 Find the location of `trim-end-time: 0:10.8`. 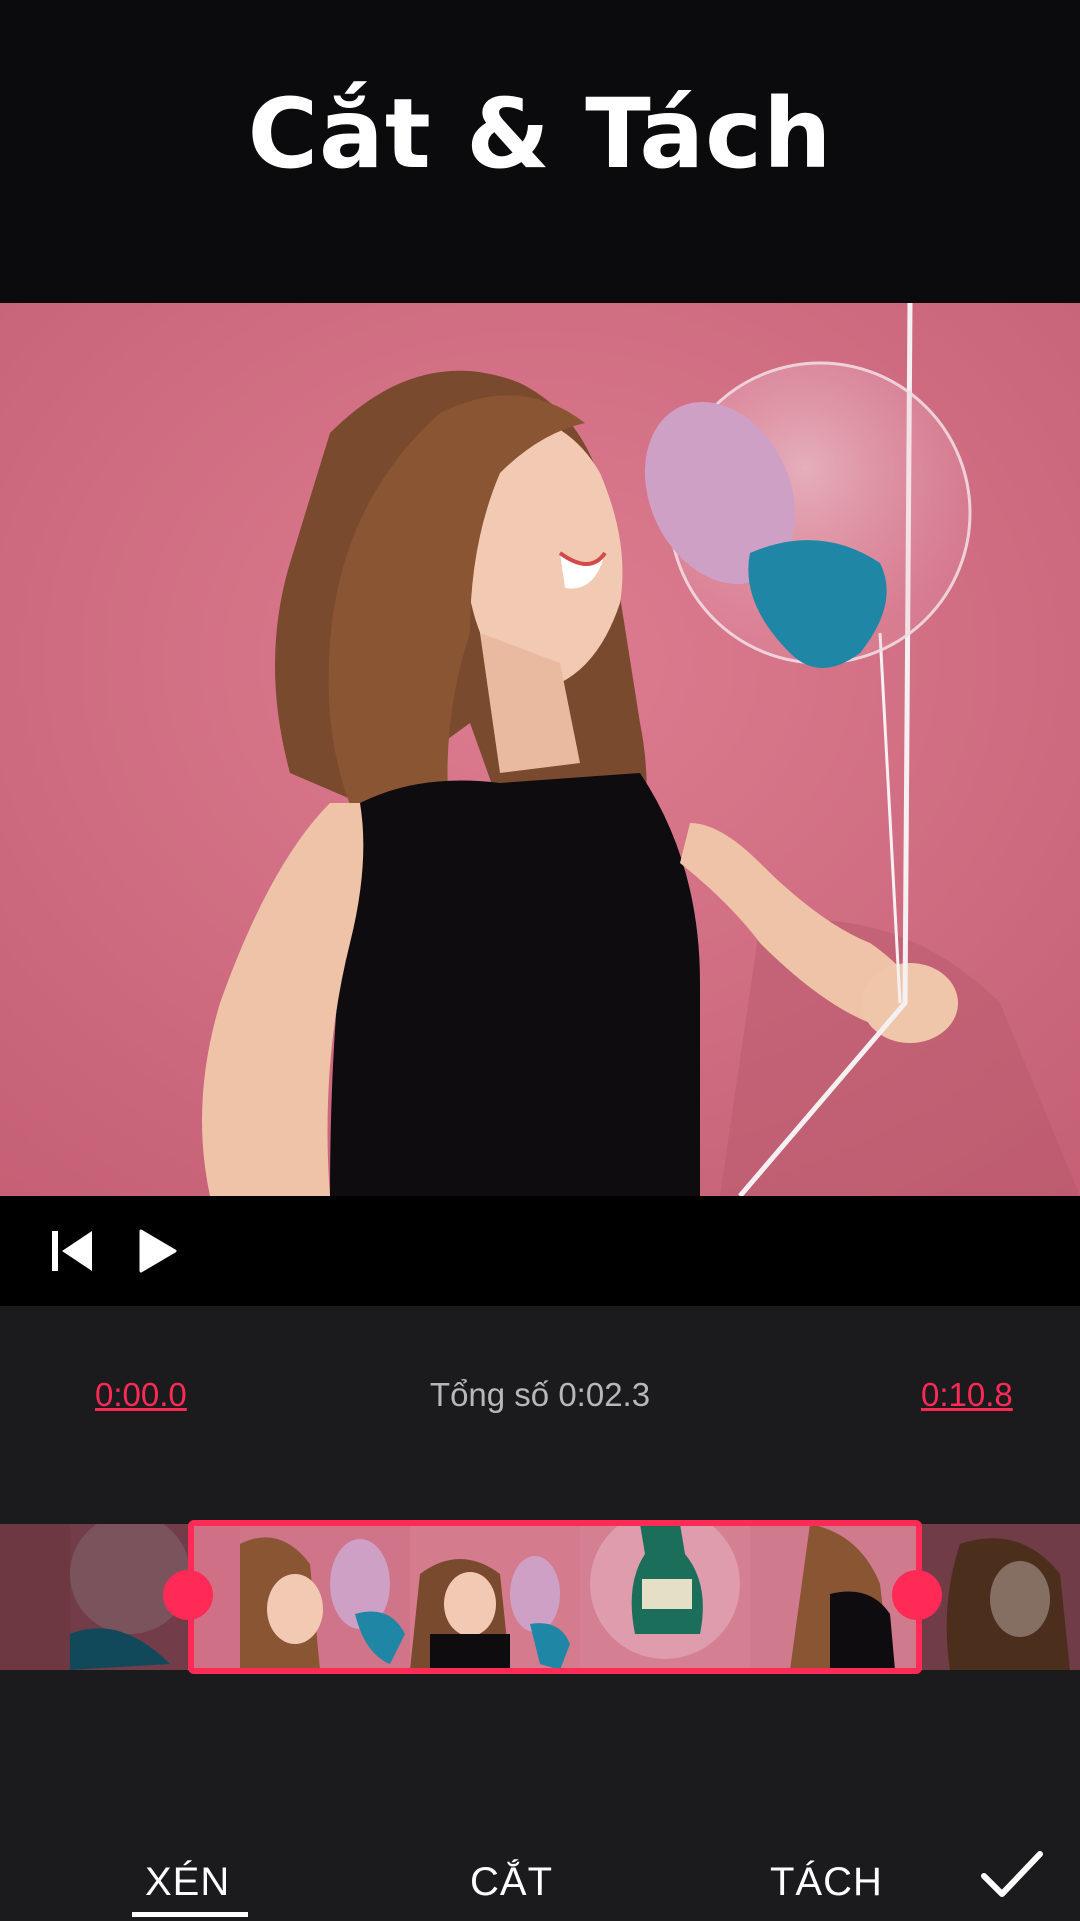

trim-end-time: 0:10.8 is located at coordinates (967, 1395).